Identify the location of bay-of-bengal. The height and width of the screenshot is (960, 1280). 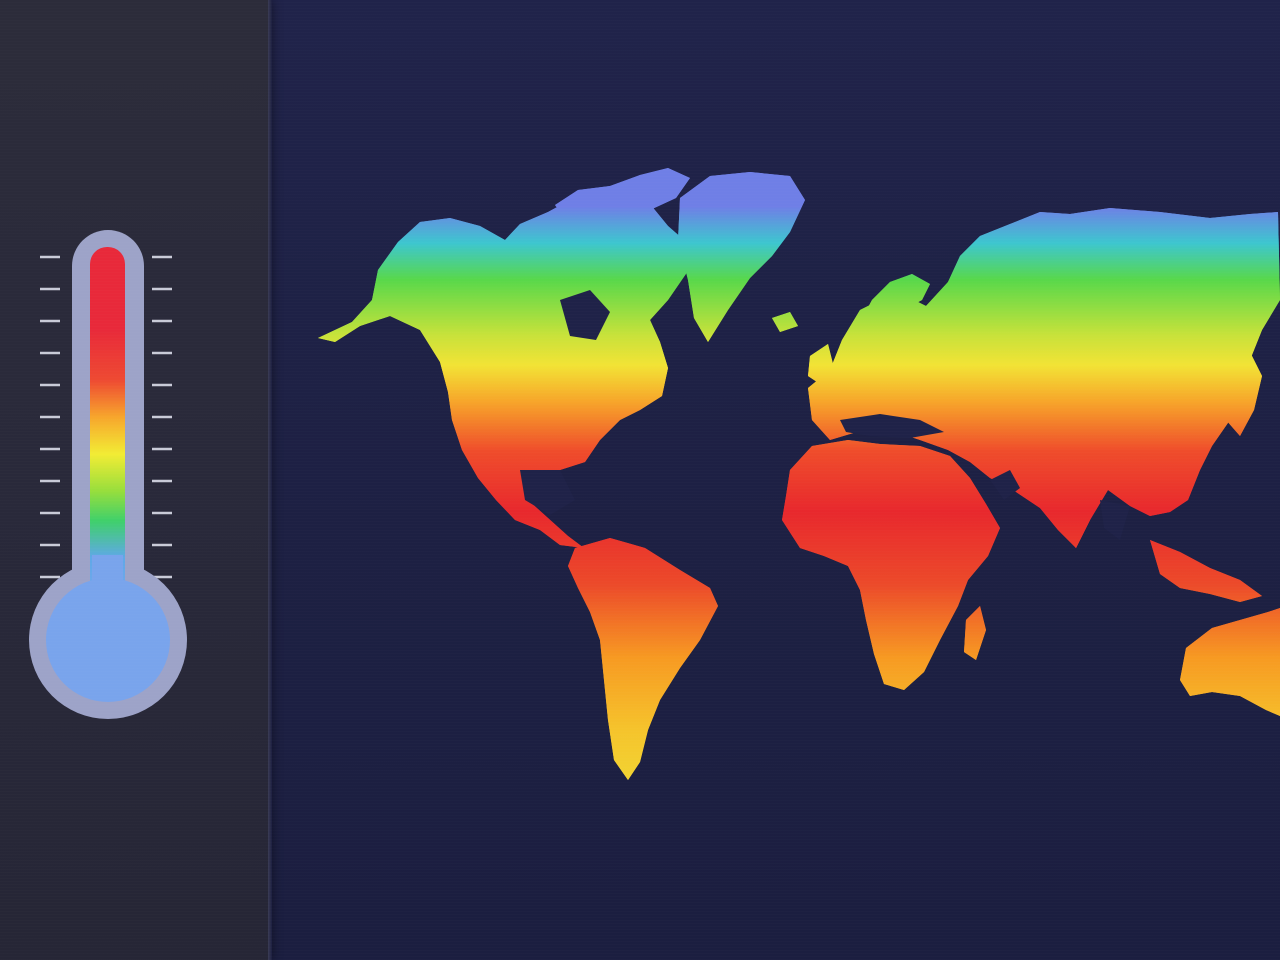
(1115, 520).